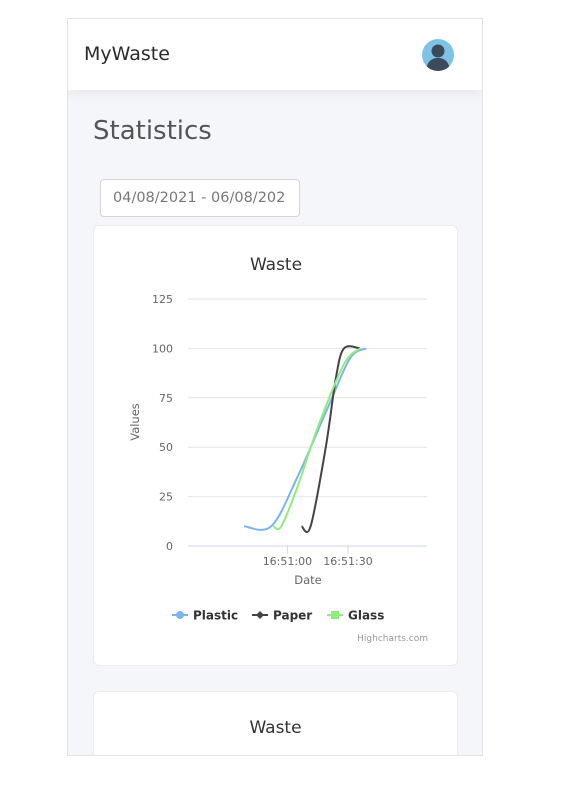 Image resolution: width=567 pixels, height=807 pixels. I want to click on date-range-input, so click(200, 198).